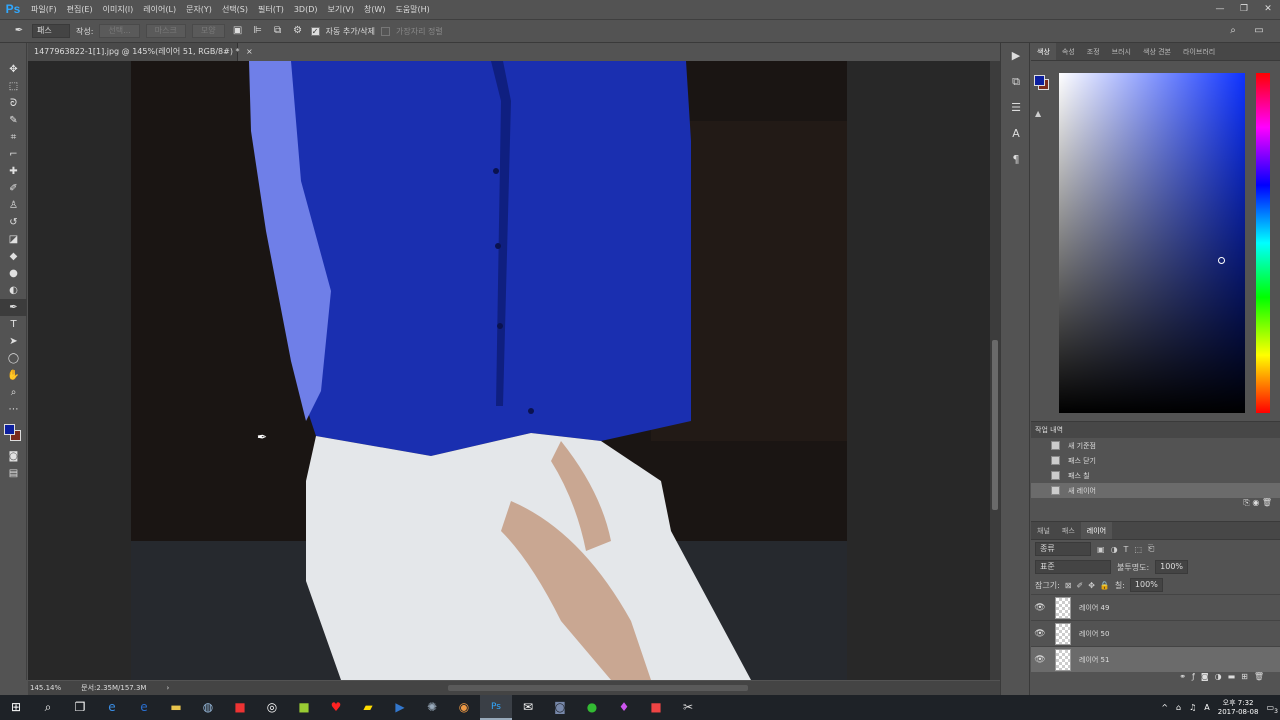 The height and width of the screenshot is (720, 1280). Describe the element at coordinates (112, 707) in the screenshot. I see `edge-browser-icon: e` at that location.